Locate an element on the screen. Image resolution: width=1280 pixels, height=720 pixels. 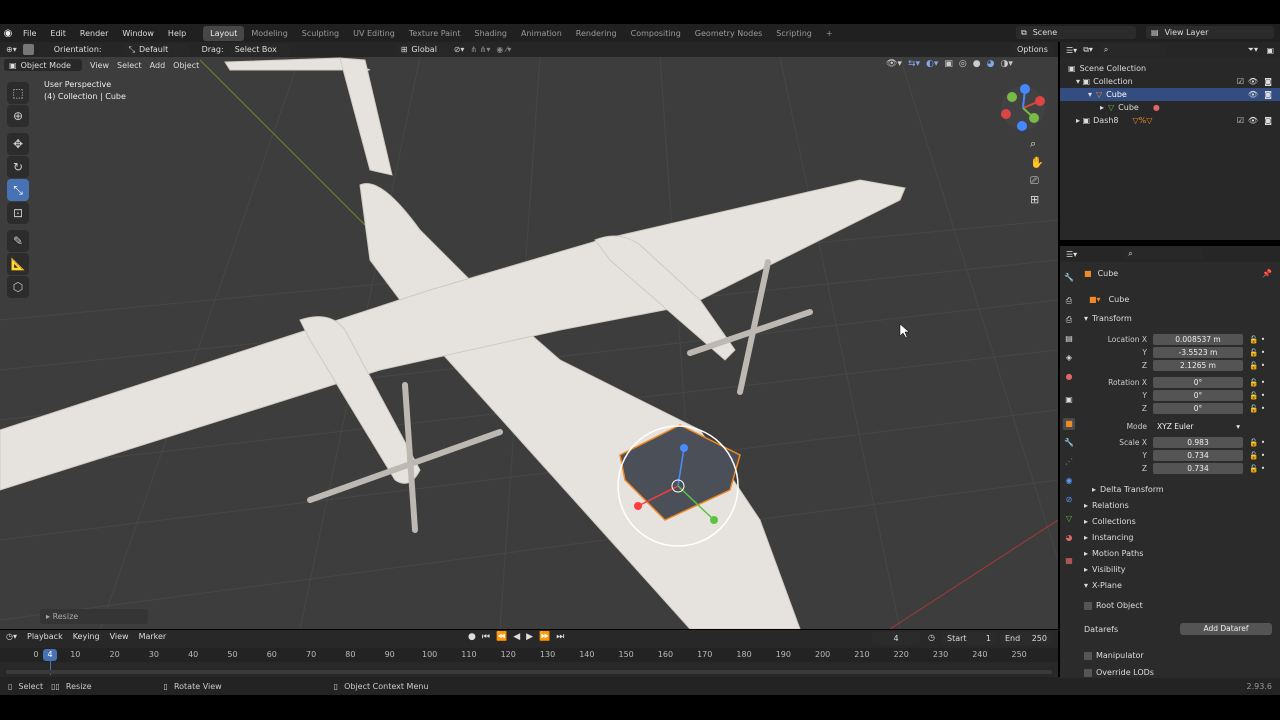
timeline-scrollbar is located at coordinates (529, 672).